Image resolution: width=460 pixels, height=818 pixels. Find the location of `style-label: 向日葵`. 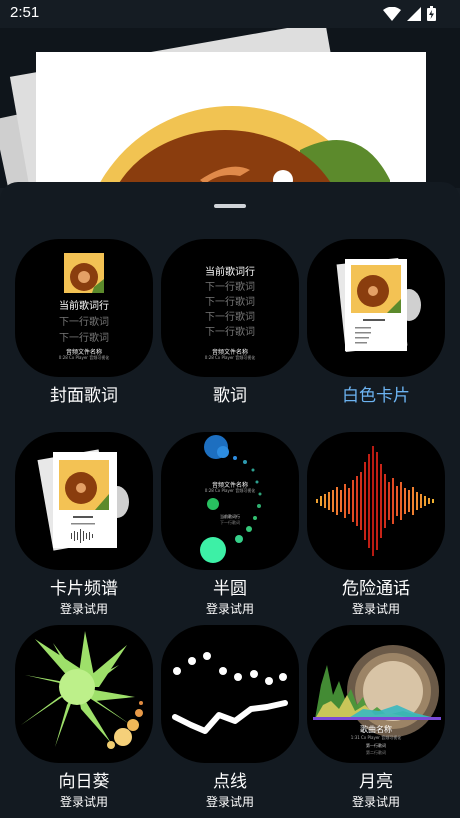

style-label: 向日葵 is located at coordinates (84, 782).